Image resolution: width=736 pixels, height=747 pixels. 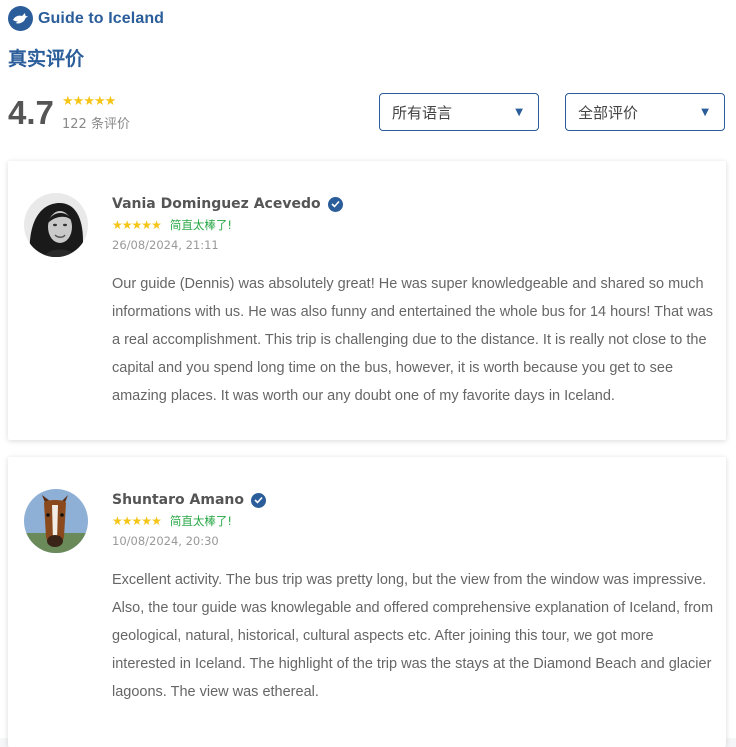 What do you see at coordinates (368, 20) in the screenshot?
I see `top-bar: Guide to Iceland` at bounding box center [368, 20].